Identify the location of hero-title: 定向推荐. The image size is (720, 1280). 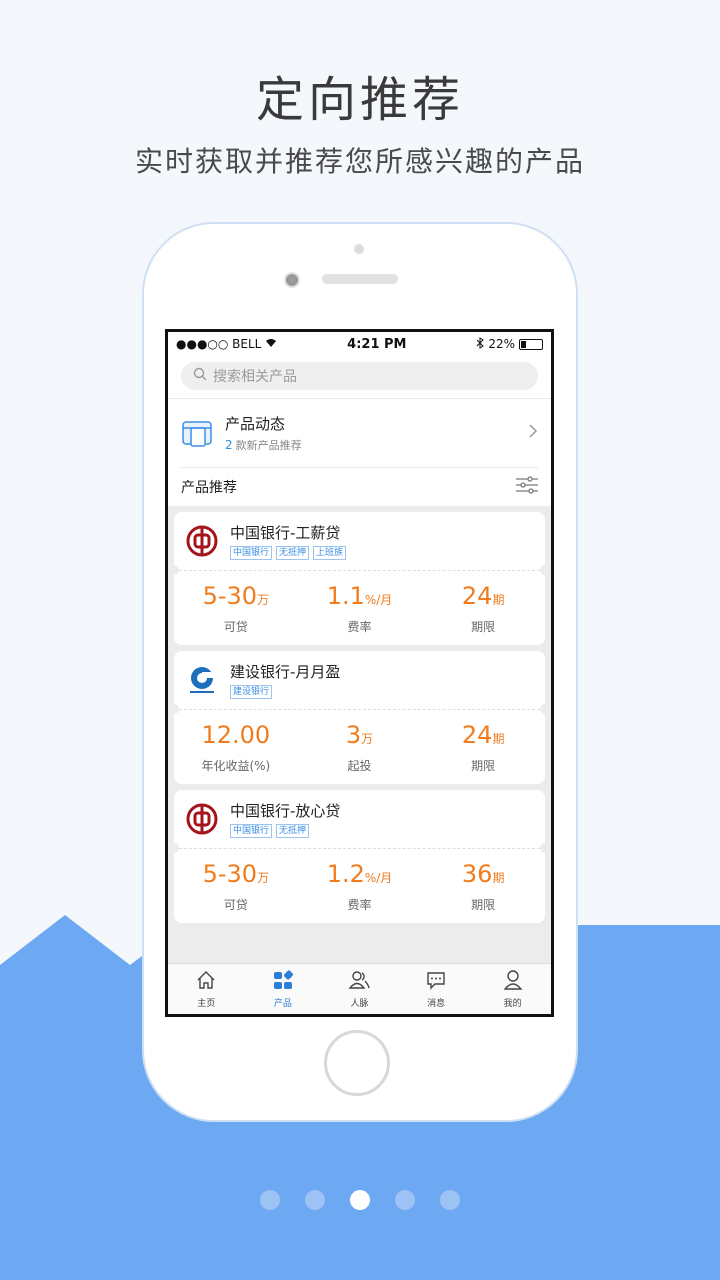
(359, 100).